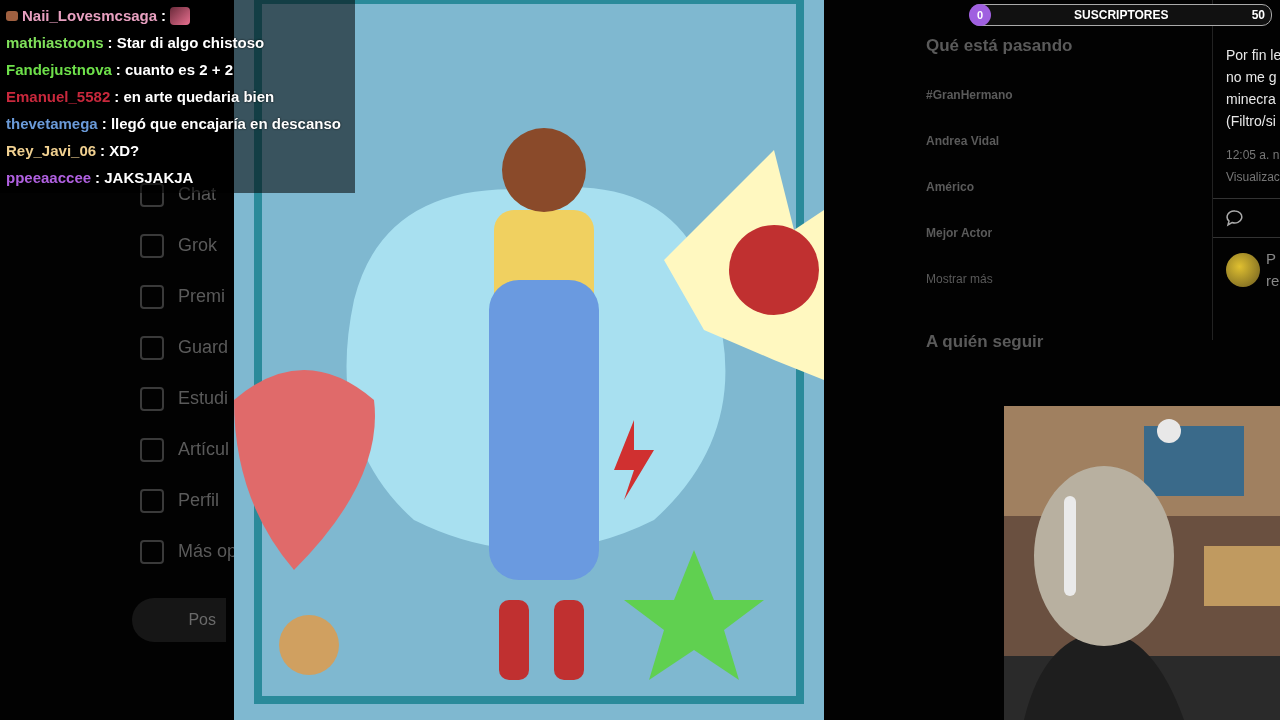  Describe the element at coordinates (1253, 55) in the screenshot. I see `tweet-text: Por fin le` at that location.